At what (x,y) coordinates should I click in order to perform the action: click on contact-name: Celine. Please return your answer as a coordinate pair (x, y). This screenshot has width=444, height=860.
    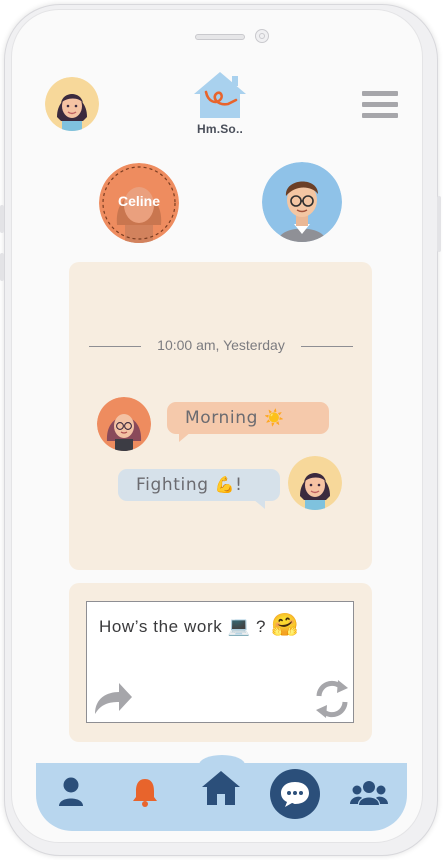
    Looking at the image, I should click on (138, 201).